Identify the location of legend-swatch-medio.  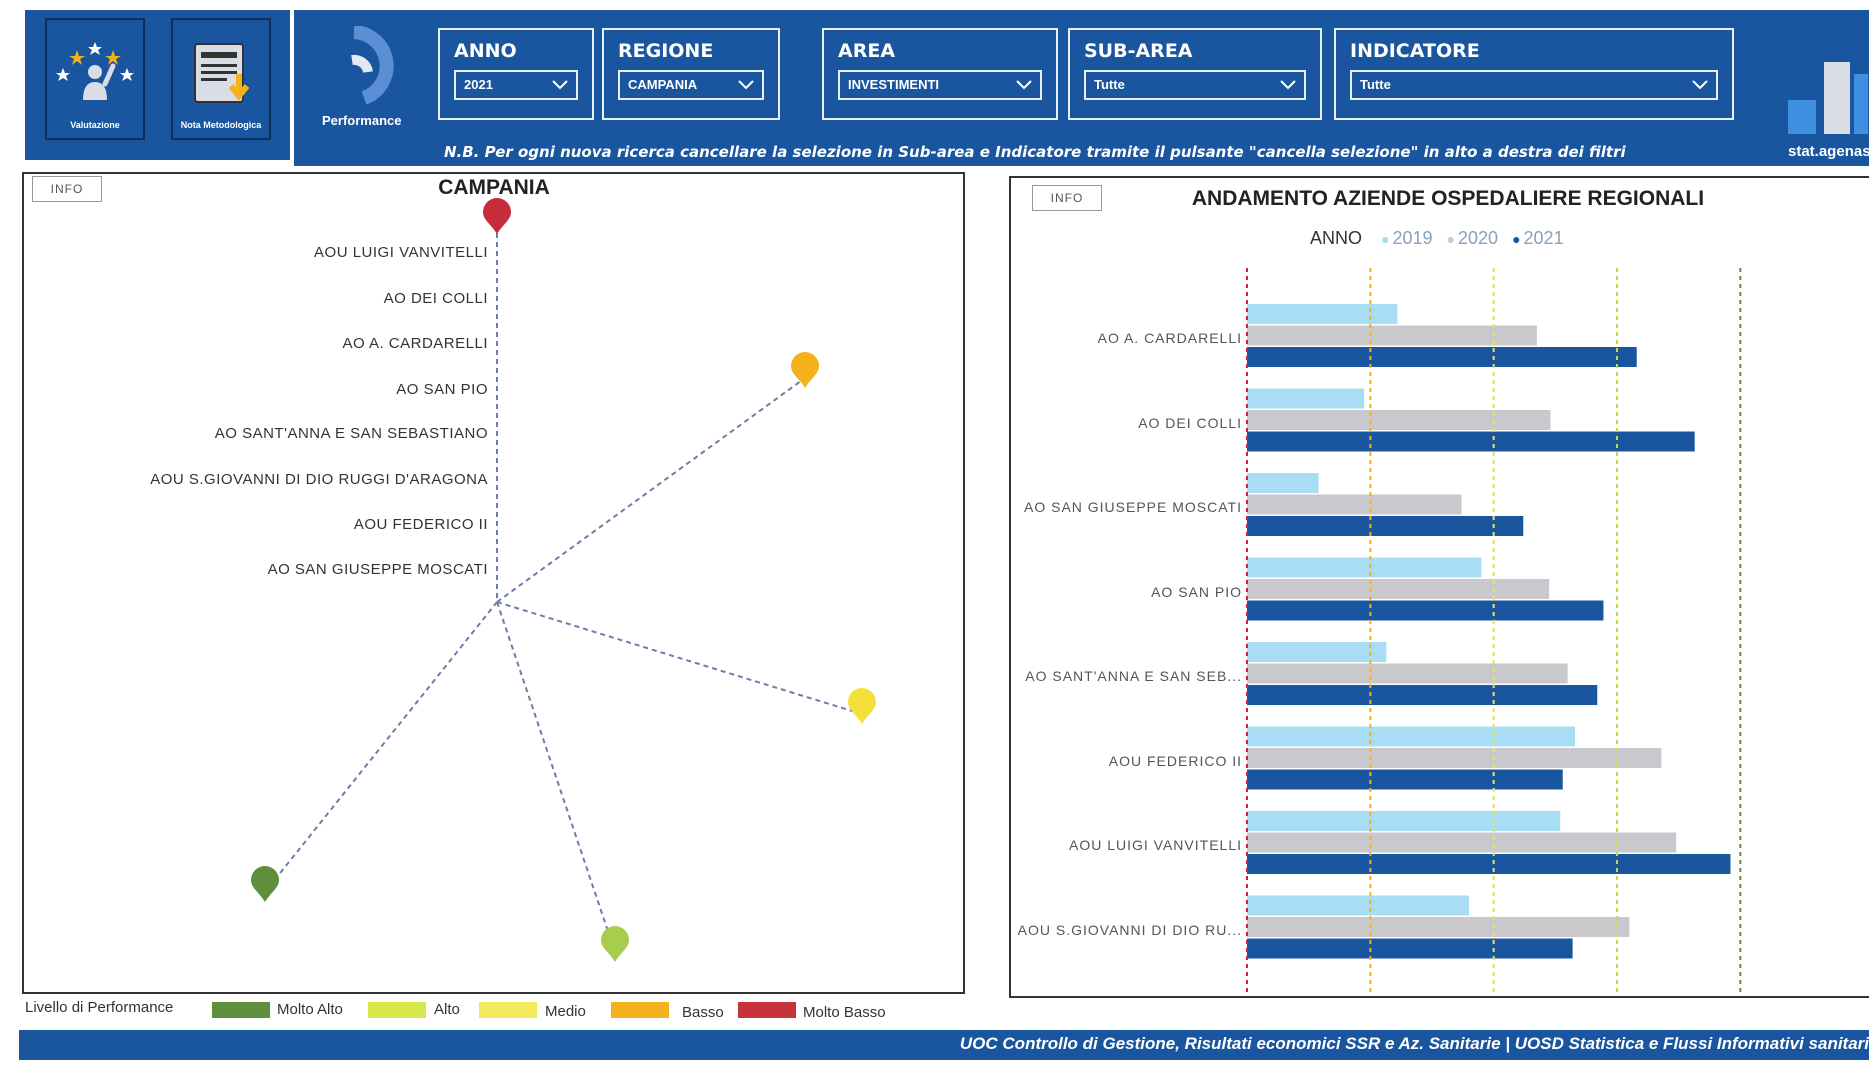
(508, 1010).